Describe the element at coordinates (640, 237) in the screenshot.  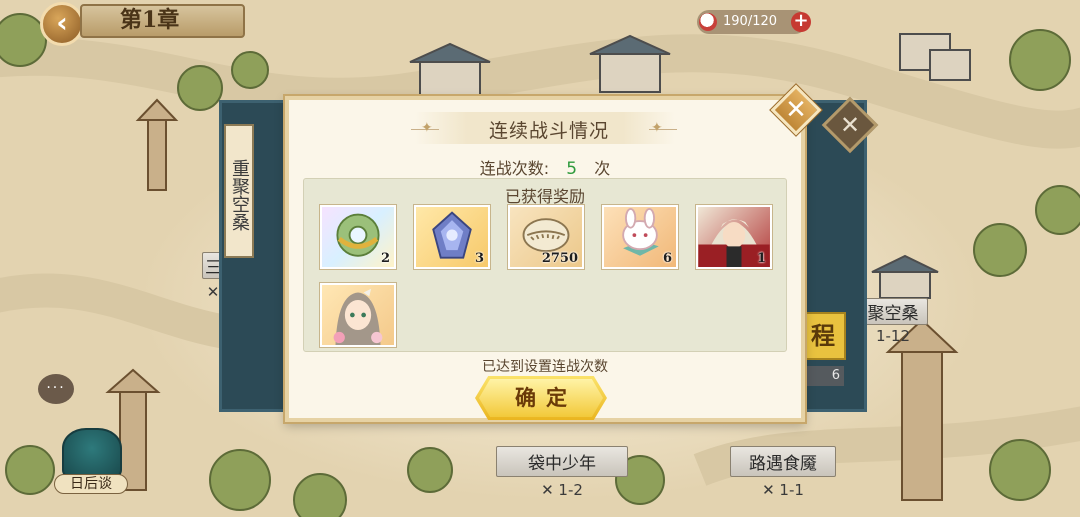
I see `reward-item: 6` at that location.